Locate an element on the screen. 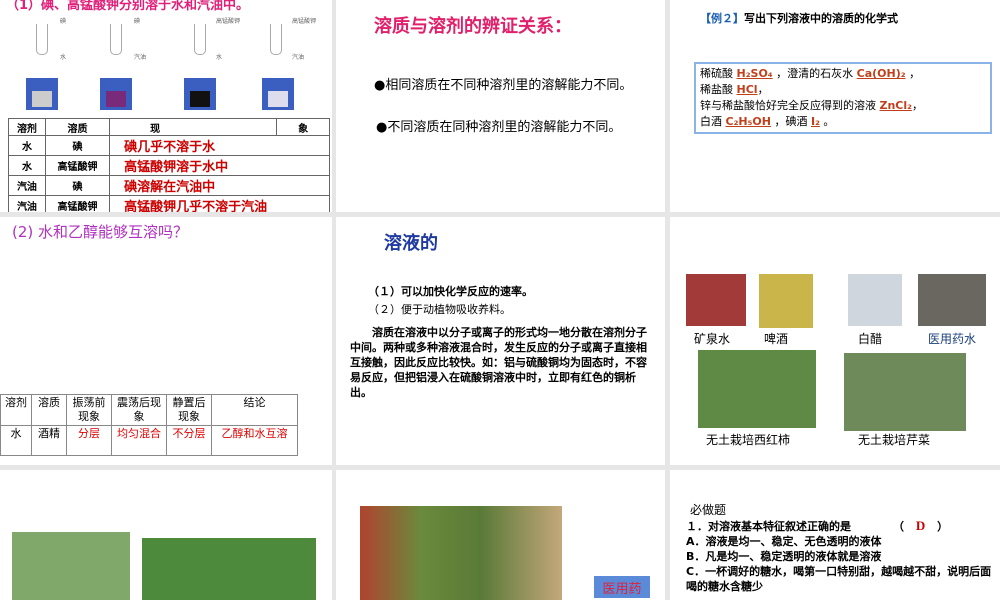  point: （２）便于动植物吸收养料。 is located at coordinates (439, 309).